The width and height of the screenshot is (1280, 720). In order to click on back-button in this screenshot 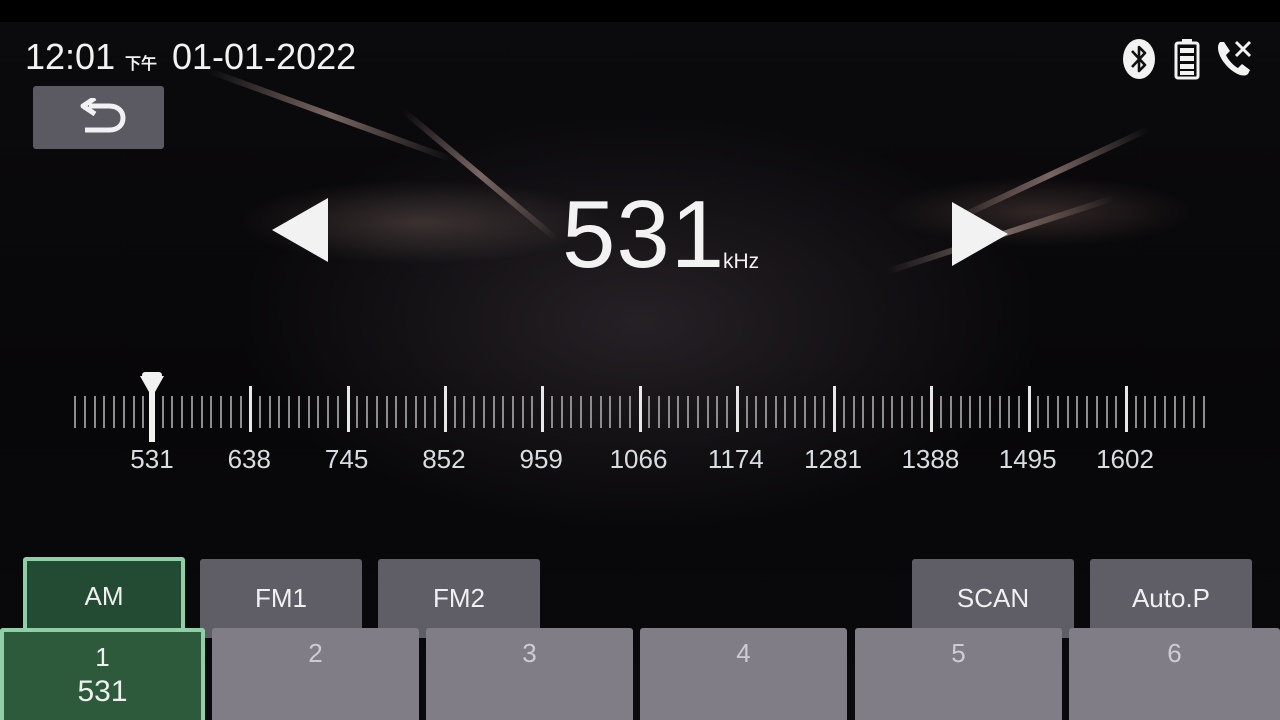, I will do `click(98, 117)`.